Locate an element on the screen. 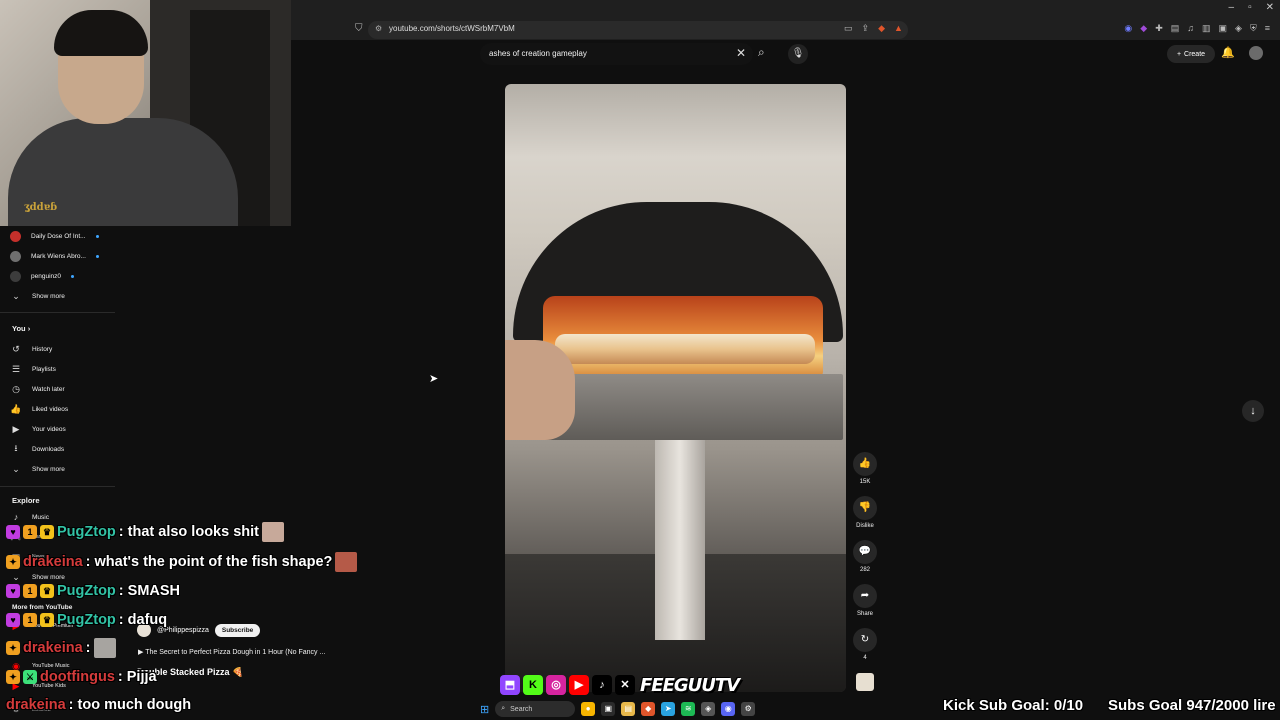 The height and width of the screenshot is (720, 1280). search-icon: ⌕ is located at coordinates (761, 52).